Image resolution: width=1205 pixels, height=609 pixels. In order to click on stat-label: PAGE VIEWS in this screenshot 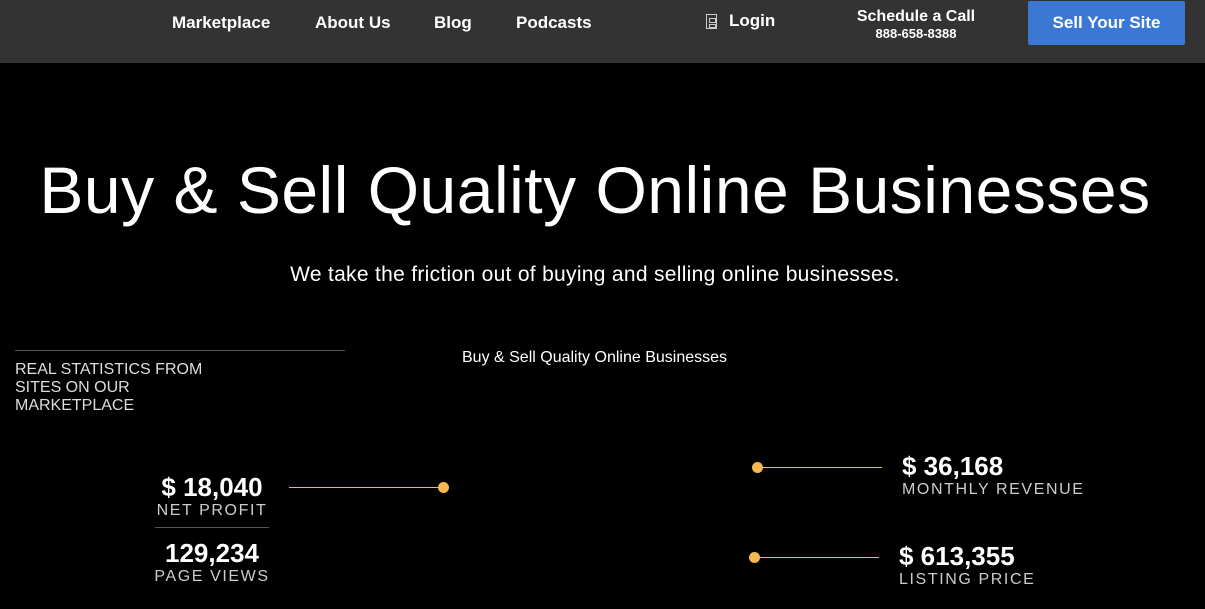, I will do `click(212, 576)`.